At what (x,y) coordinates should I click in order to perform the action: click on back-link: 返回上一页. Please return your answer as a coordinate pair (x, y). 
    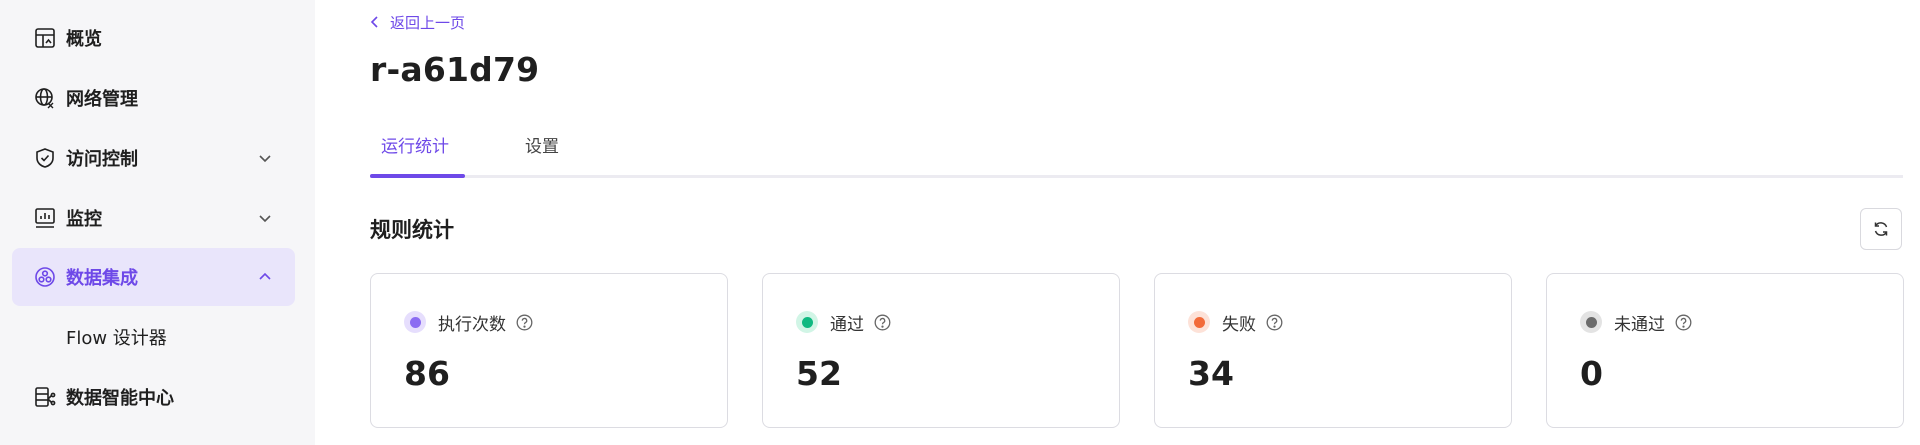
    Looking at the image, I should click on (417, 22).